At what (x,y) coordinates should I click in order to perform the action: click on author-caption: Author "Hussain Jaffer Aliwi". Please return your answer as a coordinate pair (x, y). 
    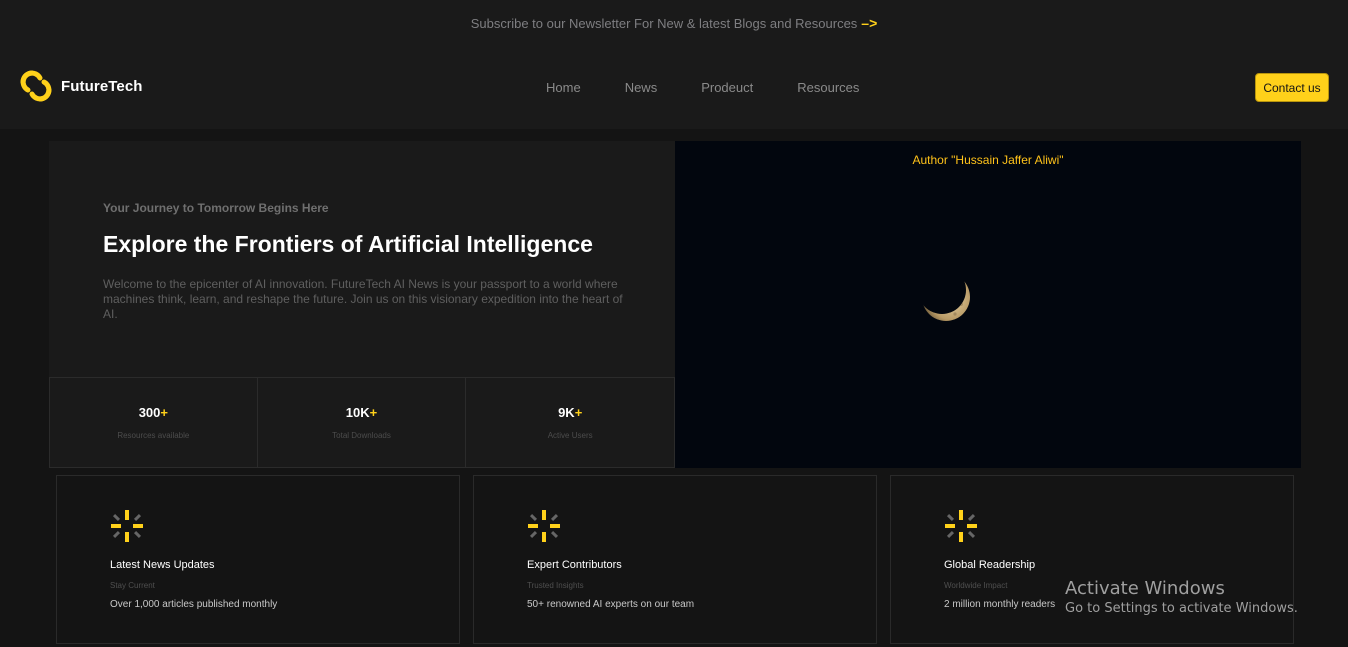
    Looking at the image, I should click on (988, 160).